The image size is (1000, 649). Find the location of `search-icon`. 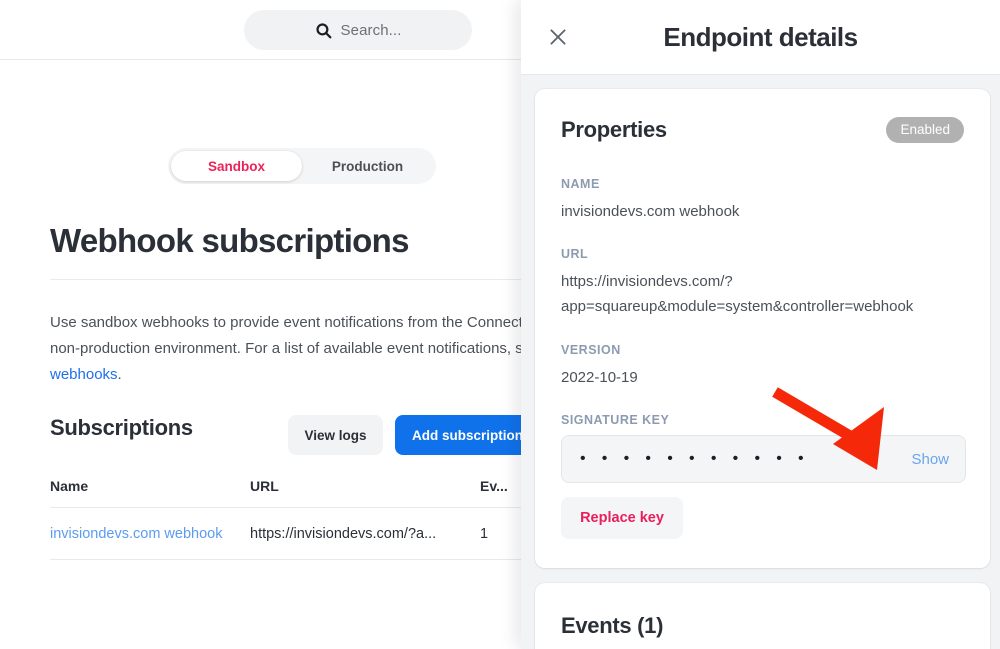

search-icon is located at coordinates (323, 30).